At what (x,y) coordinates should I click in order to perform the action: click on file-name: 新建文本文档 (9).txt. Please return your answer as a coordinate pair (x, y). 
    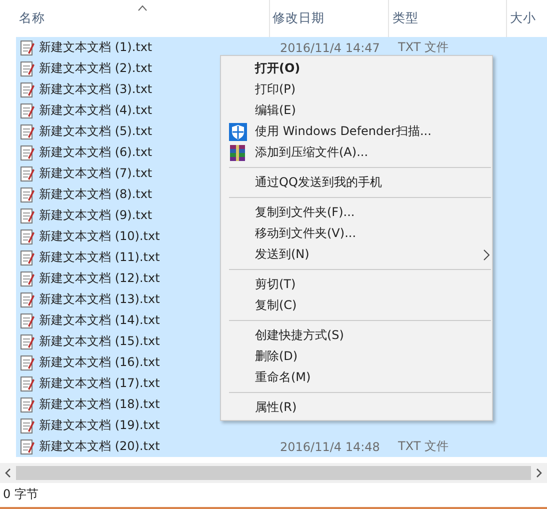
    Looking at the image, I should click on (95, 215).